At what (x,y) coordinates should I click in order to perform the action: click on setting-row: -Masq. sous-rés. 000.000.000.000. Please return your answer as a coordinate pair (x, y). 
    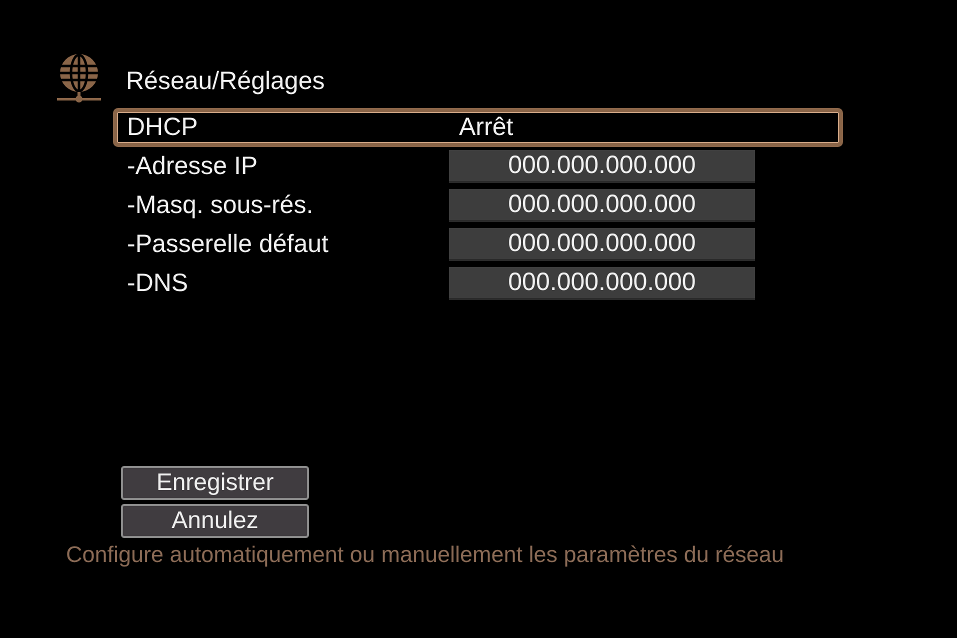
    Looking at the image, I should click on (478, 205).